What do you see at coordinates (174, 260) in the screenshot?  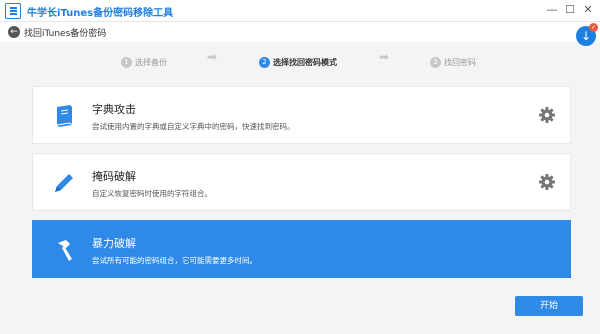 I see `mode-description: 尝试所有可能的密码组合，它可能需要更多时间。` at bounding box center [174, 260].